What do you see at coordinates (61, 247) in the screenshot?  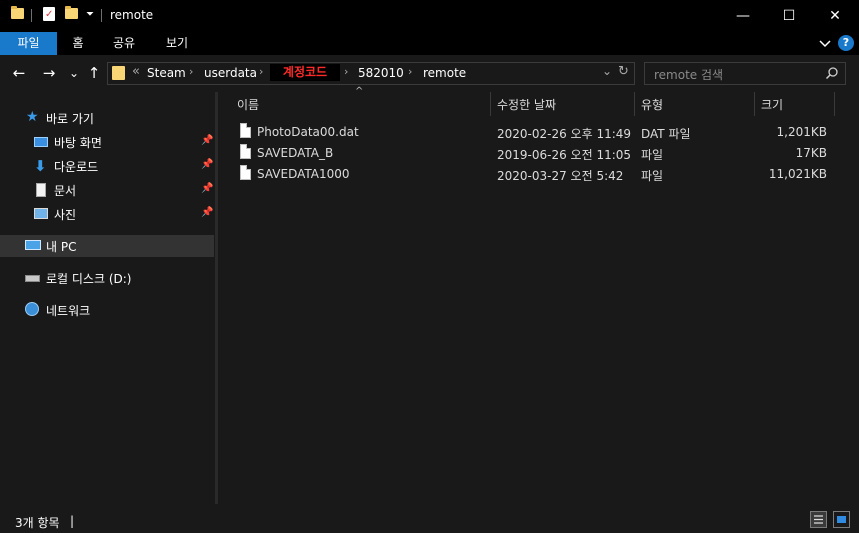 I see `sidebar-item-label: 내 PC` at bounding box center [61, 247].